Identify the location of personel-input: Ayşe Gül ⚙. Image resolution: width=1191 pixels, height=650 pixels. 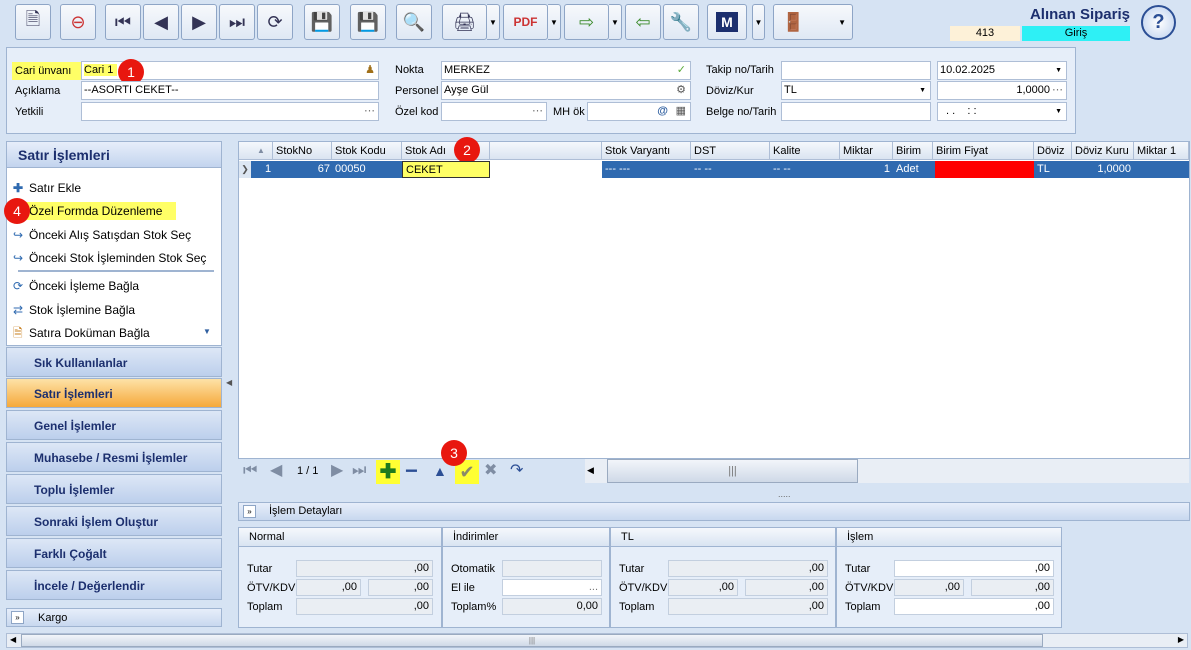
(566, 90).